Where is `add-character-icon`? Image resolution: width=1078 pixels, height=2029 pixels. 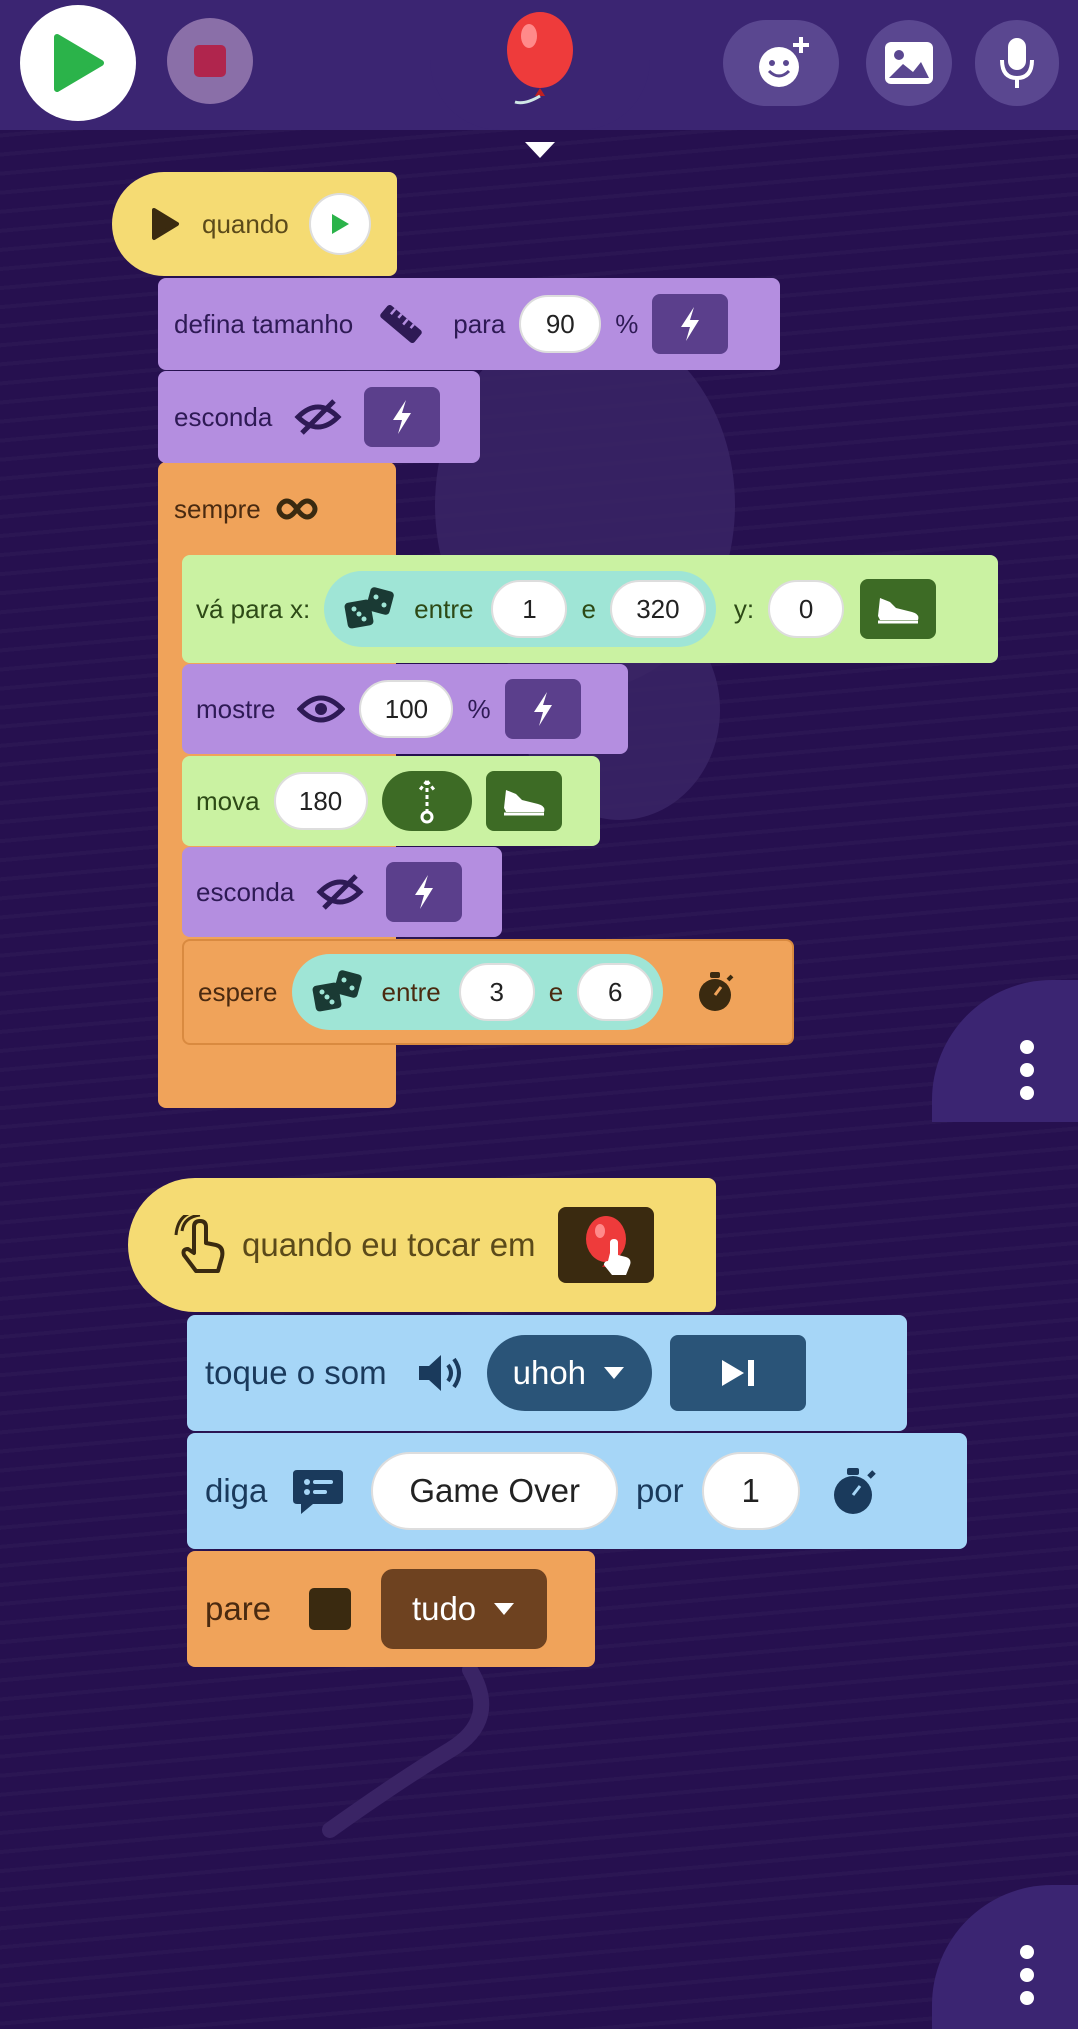 add-character-icon is located at coordinates (784, 62).